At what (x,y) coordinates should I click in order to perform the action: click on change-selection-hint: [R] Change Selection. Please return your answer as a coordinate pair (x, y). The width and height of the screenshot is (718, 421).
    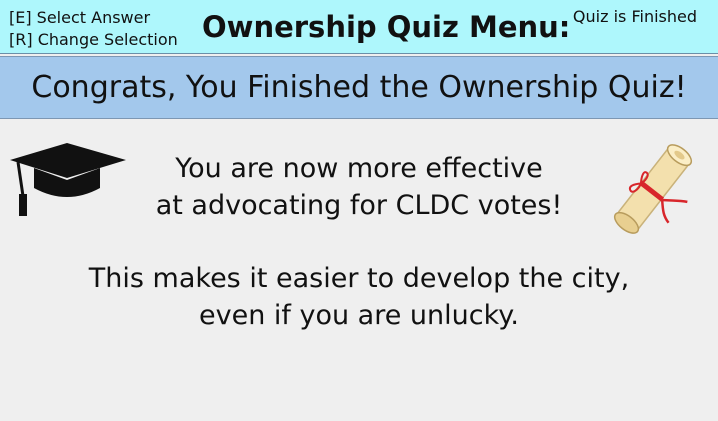
    Looking at the image, I should click on (93, 39).